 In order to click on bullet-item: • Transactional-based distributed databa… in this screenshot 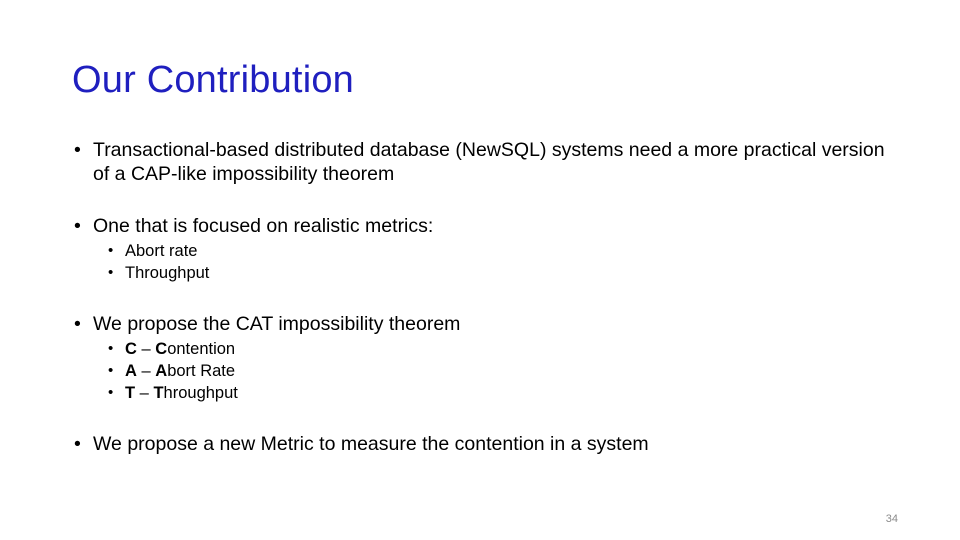, I will do `click(480, 162)`.